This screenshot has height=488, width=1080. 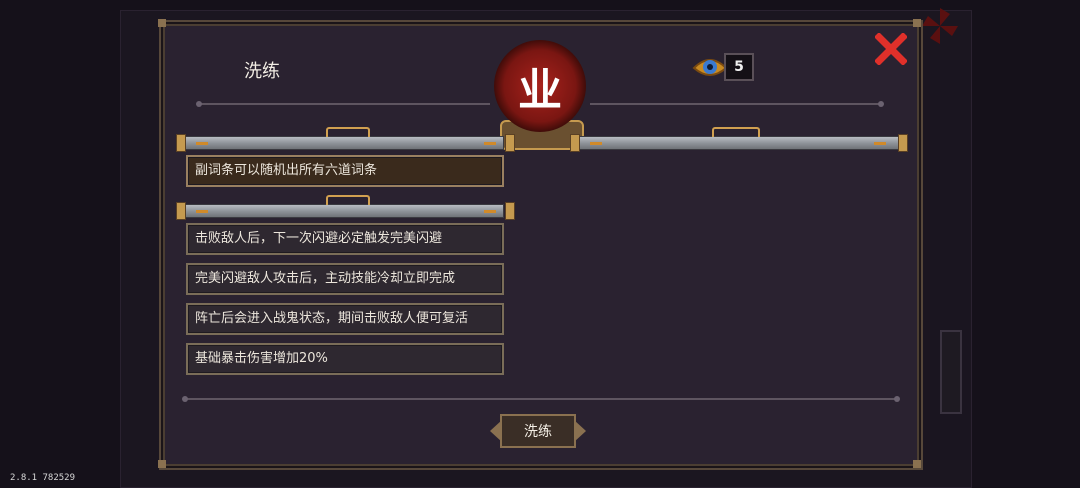 What do you see at coordinates (710, 67) in the screenshot?
I see `eye-gem-icon` at bounding box center [710, 67].